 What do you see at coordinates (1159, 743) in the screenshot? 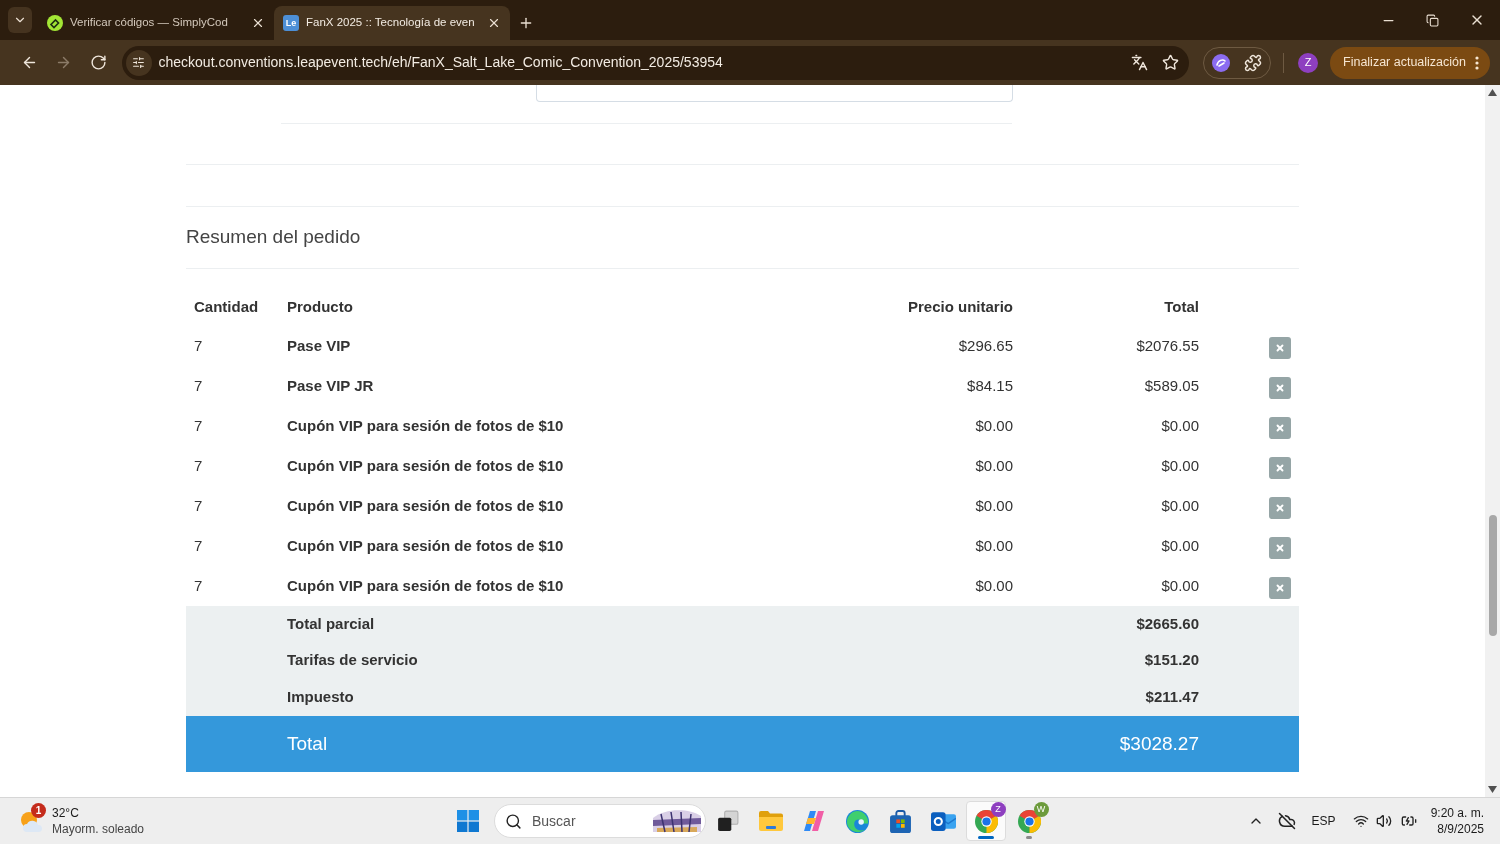
I see `grand-total-value: $3028.27` at bounding box center [1159, 743].